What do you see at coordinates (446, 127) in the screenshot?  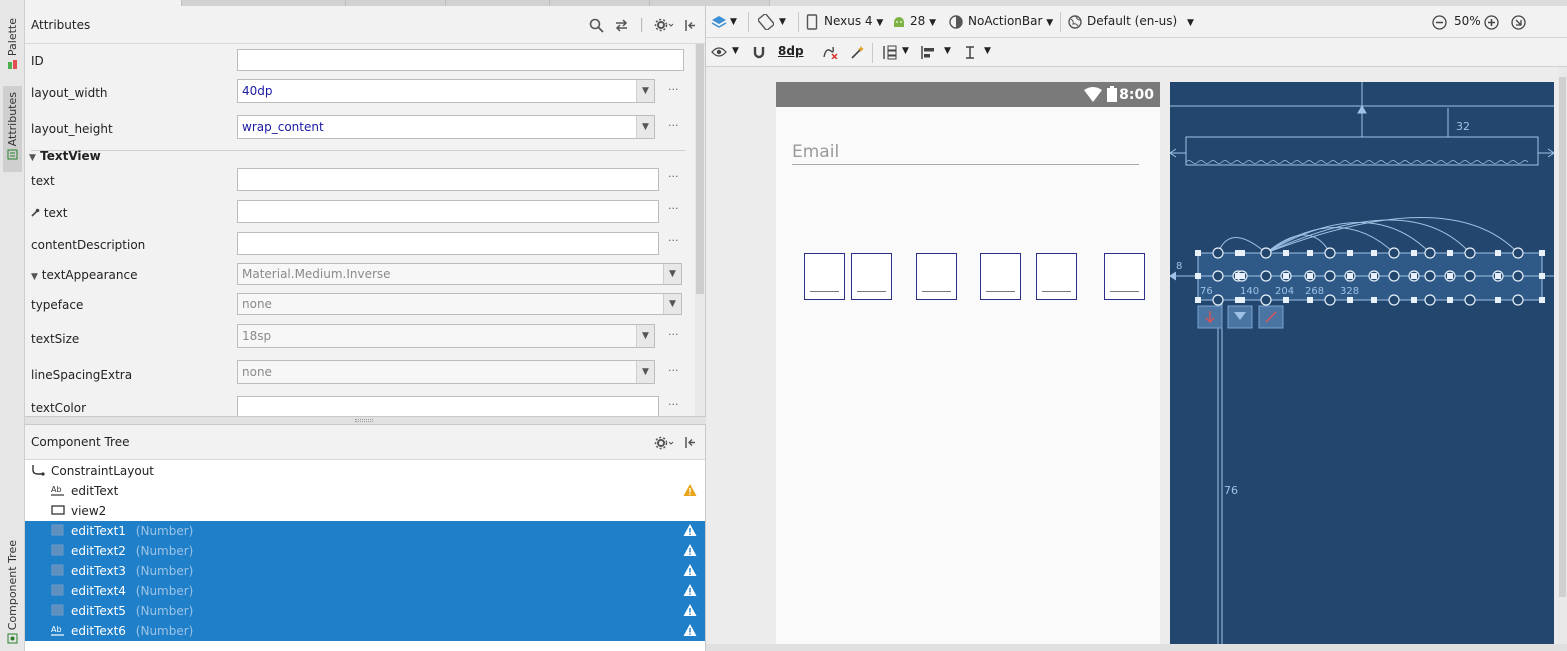 I see `layout-height-select: wrap_content ▼` at bounding box center [446, 127].